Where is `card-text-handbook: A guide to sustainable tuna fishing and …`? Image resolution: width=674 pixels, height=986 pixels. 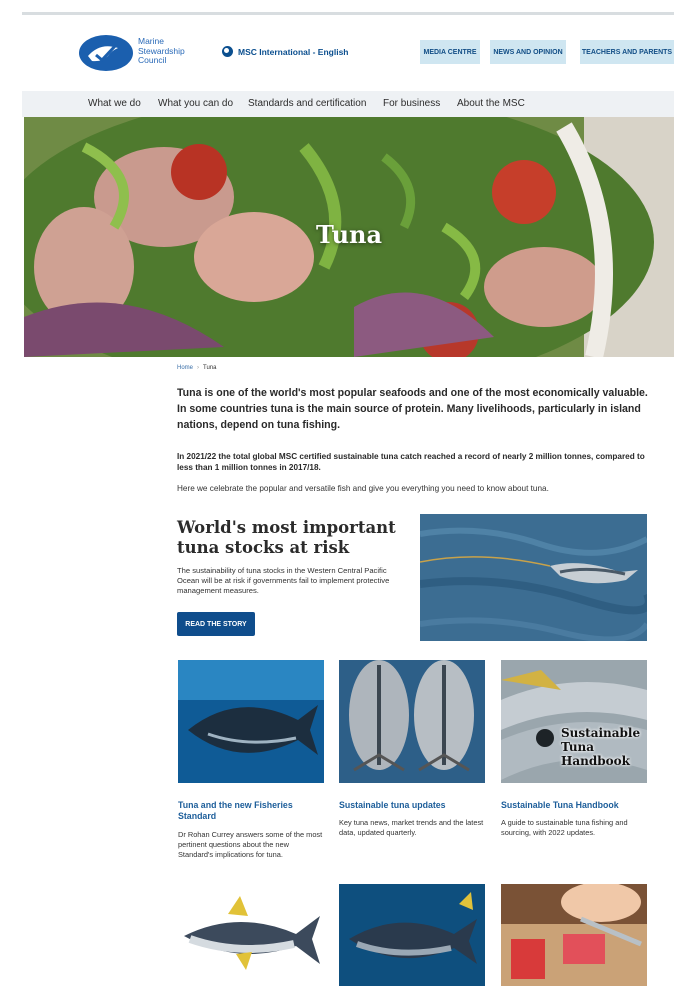 card-text-handbook: A guide to sustainable tuna fishing and … is located at coordinates (564, 827).